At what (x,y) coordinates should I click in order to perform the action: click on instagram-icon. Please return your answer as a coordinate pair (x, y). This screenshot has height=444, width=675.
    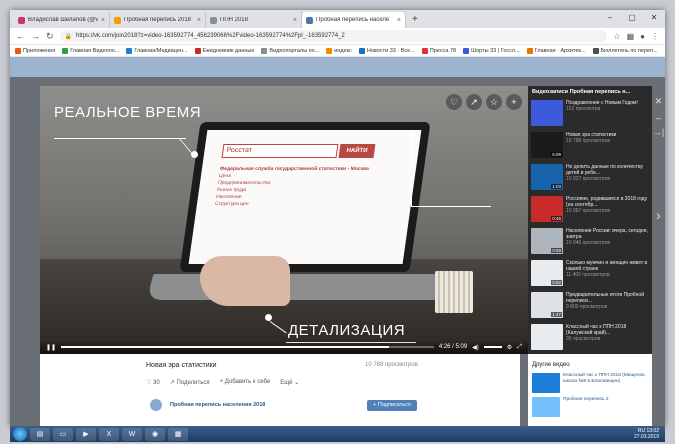
    Looking at the image, I should click on (21, 20).